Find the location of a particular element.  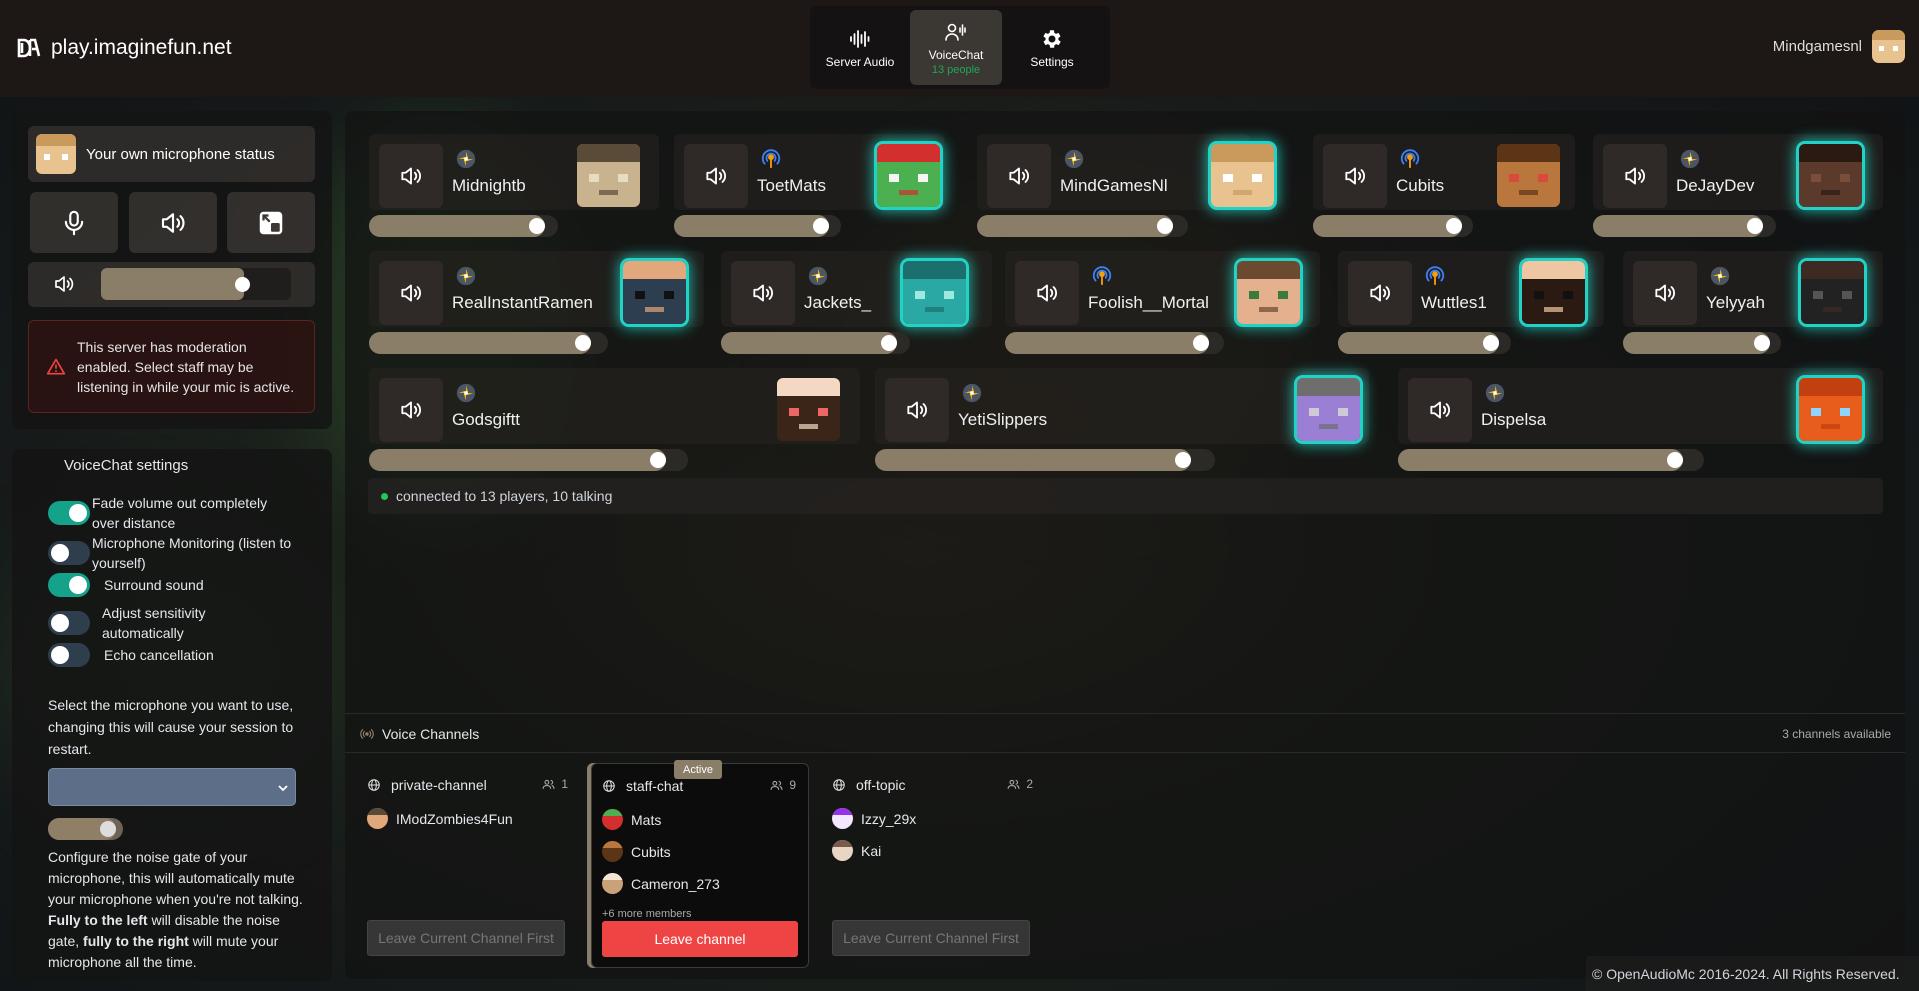

toggle-fade-volume-label: Fade volume out completely over distance is located at coordinates (180, 513).